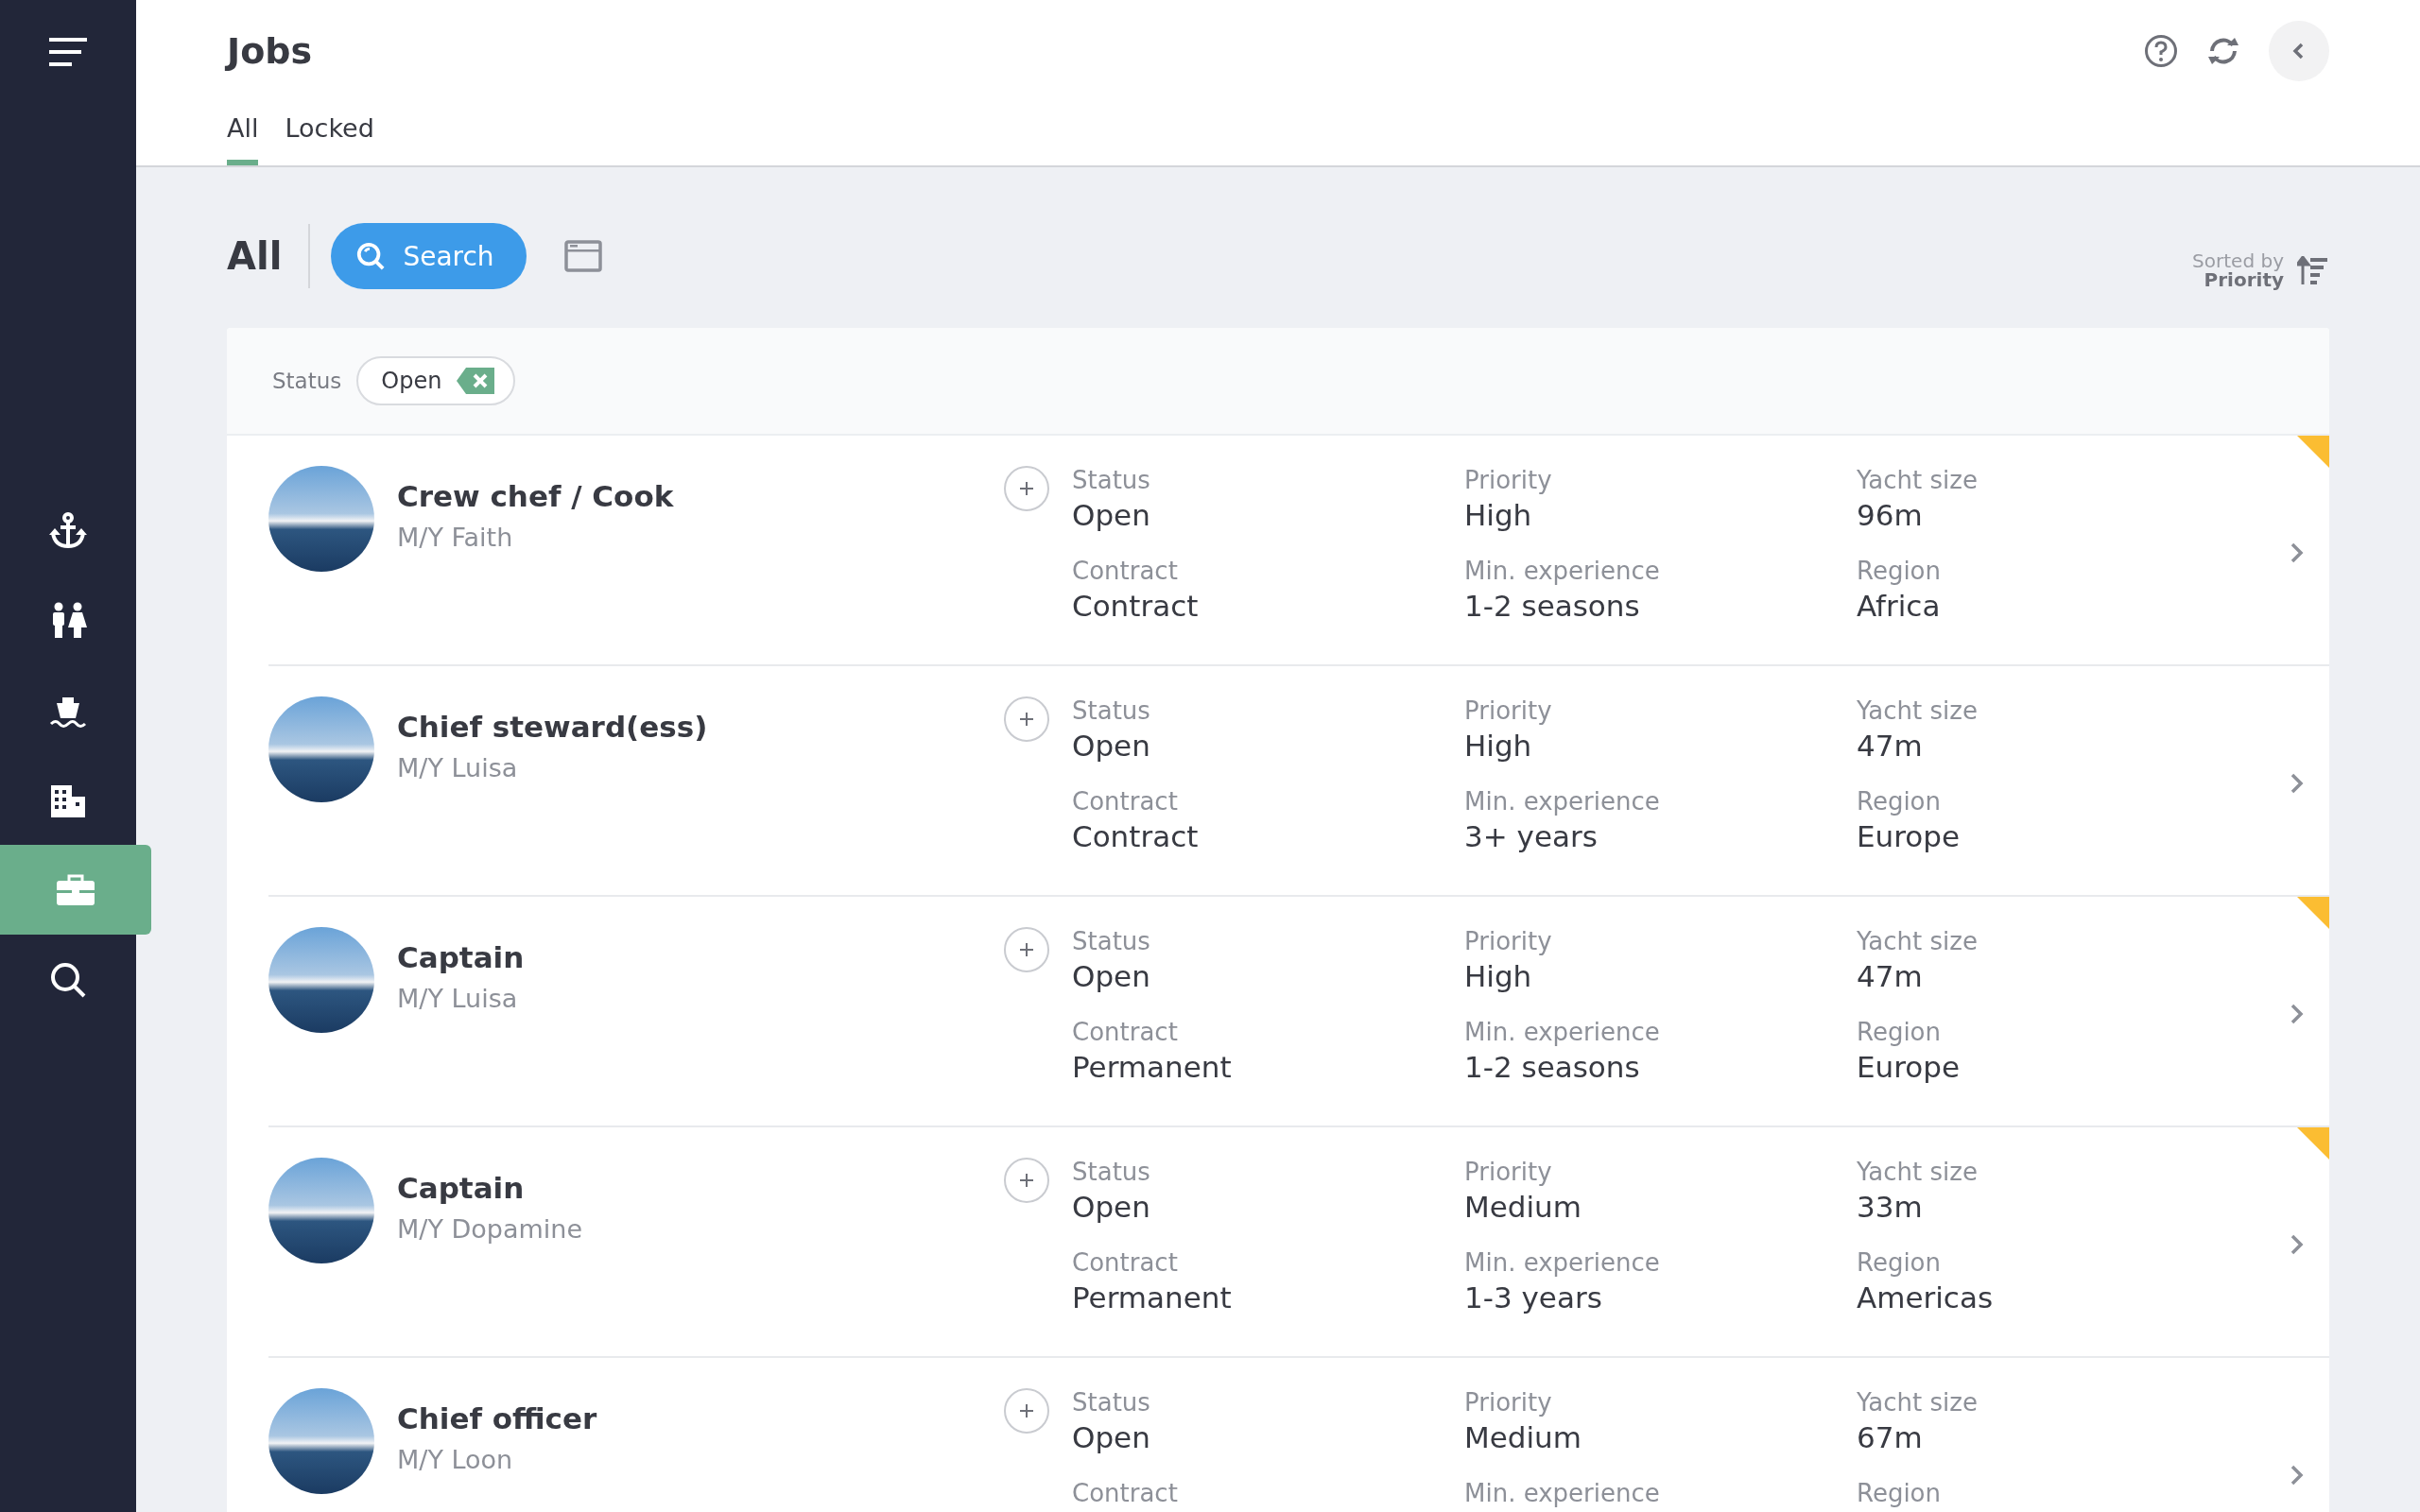  I want to click on help-icon, so click(2161, 51).